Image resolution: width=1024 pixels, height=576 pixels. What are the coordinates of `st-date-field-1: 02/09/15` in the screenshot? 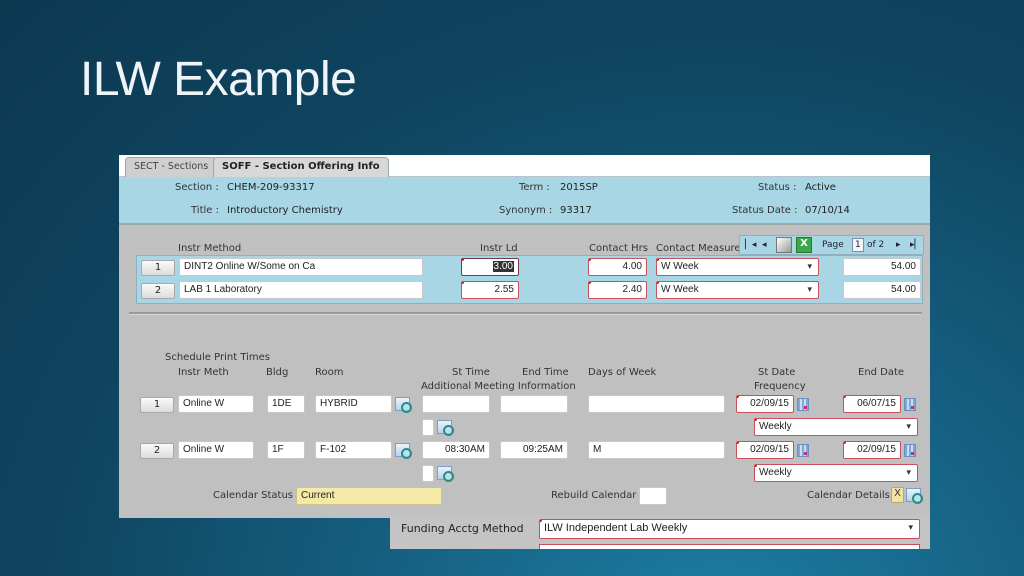 It's located at (765, 404).